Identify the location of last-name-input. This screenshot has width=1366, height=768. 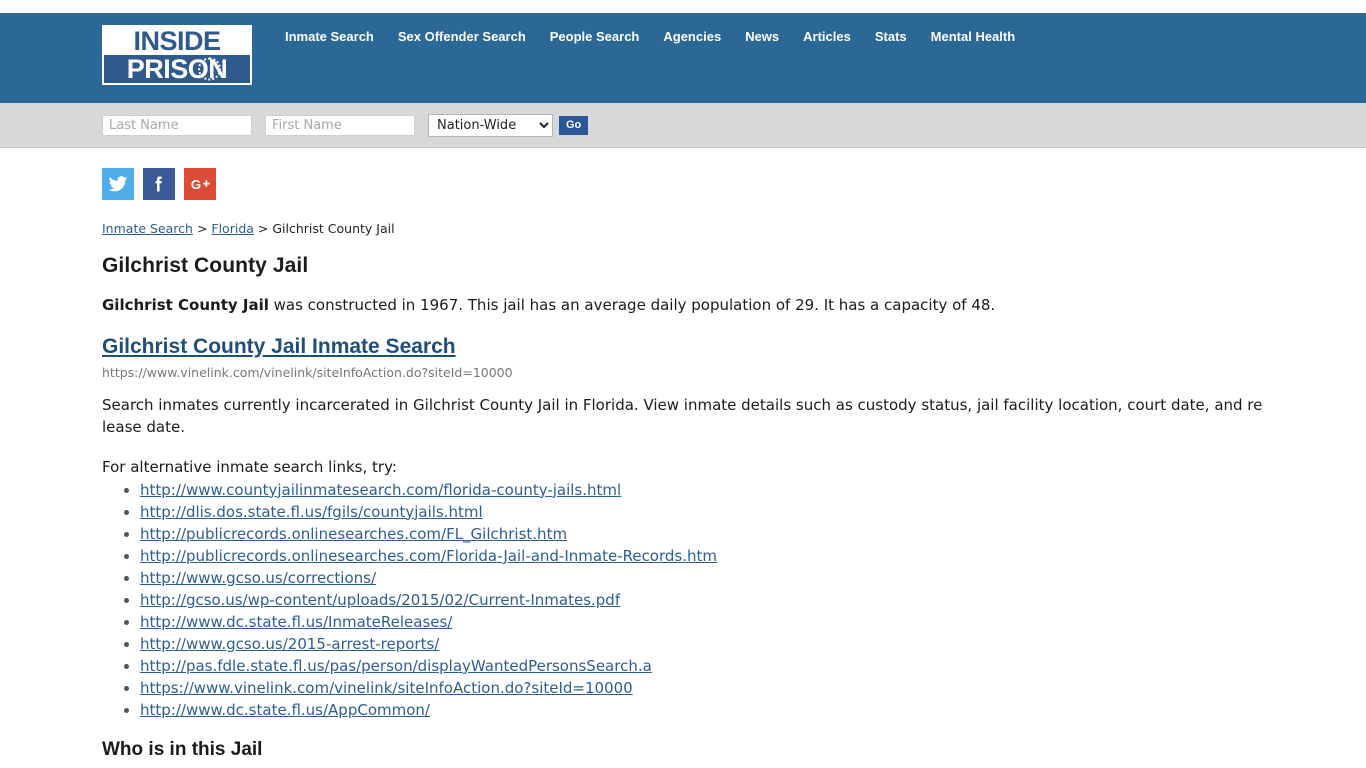
(177, 125).